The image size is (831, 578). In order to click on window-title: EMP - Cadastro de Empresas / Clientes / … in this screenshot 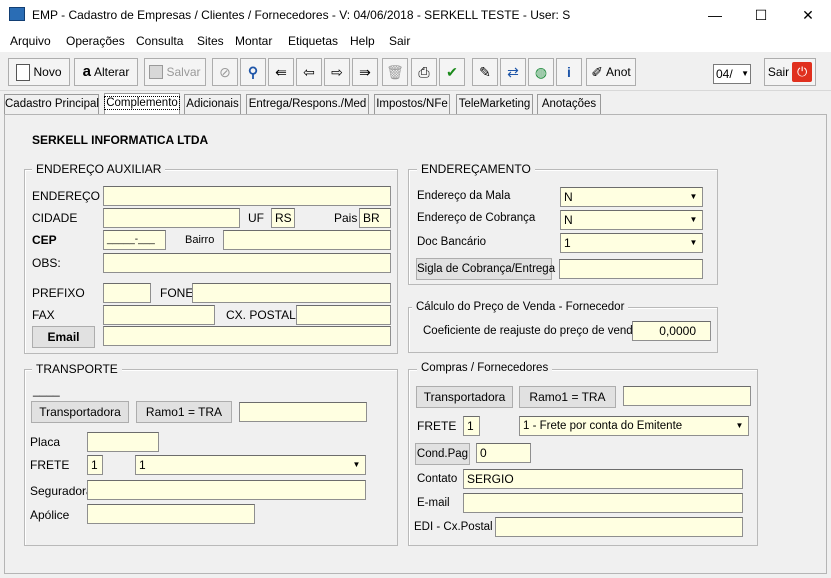, I will do `click(301, 15)`.